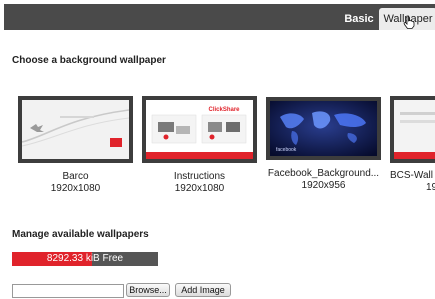 Image resolution: width=435 pixels, height=299 pixels. Describe the element at coordinates (80, 234) in the screenshot. I see `manage-wallpapers-heading: Manage available wallpapers` at that location.